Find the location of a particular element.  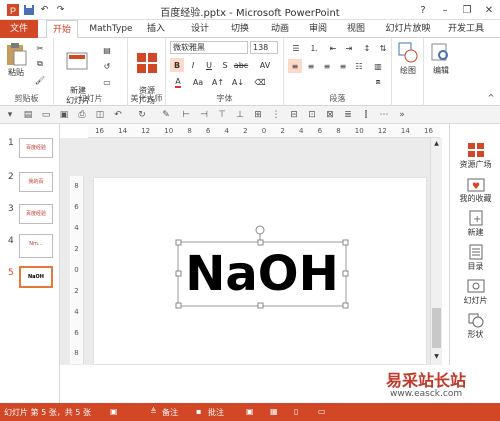

italic-button: I is located at coordinates (193, 65).